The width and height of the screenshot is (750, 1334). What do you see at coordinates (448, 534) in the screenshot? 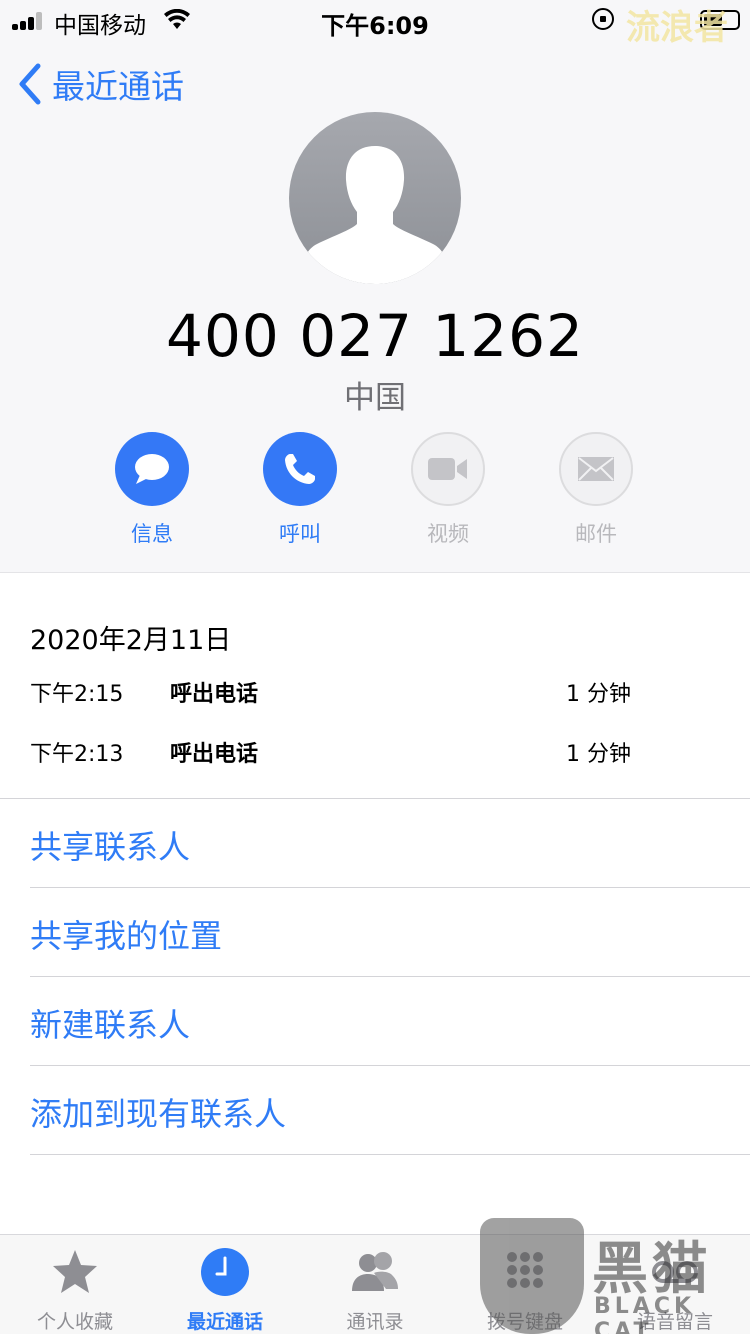
I see `video-label: 视频` at bounding box center [448, 534].